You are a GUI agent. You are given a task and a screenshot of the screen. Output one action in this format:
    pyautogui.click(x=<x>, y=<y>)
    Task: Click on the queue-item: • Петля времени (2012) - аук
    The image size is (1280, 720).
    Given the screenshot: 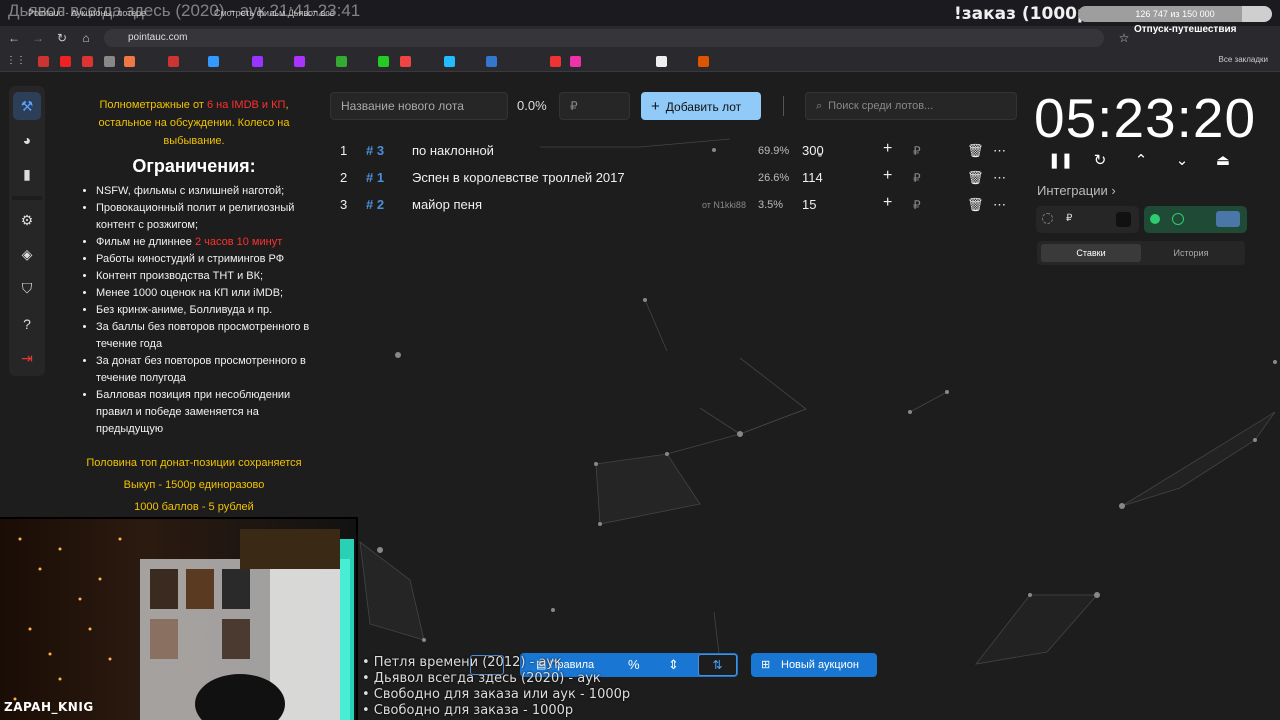 What is the action you would take?
    pyautogui.click(x=462, y=662)
    